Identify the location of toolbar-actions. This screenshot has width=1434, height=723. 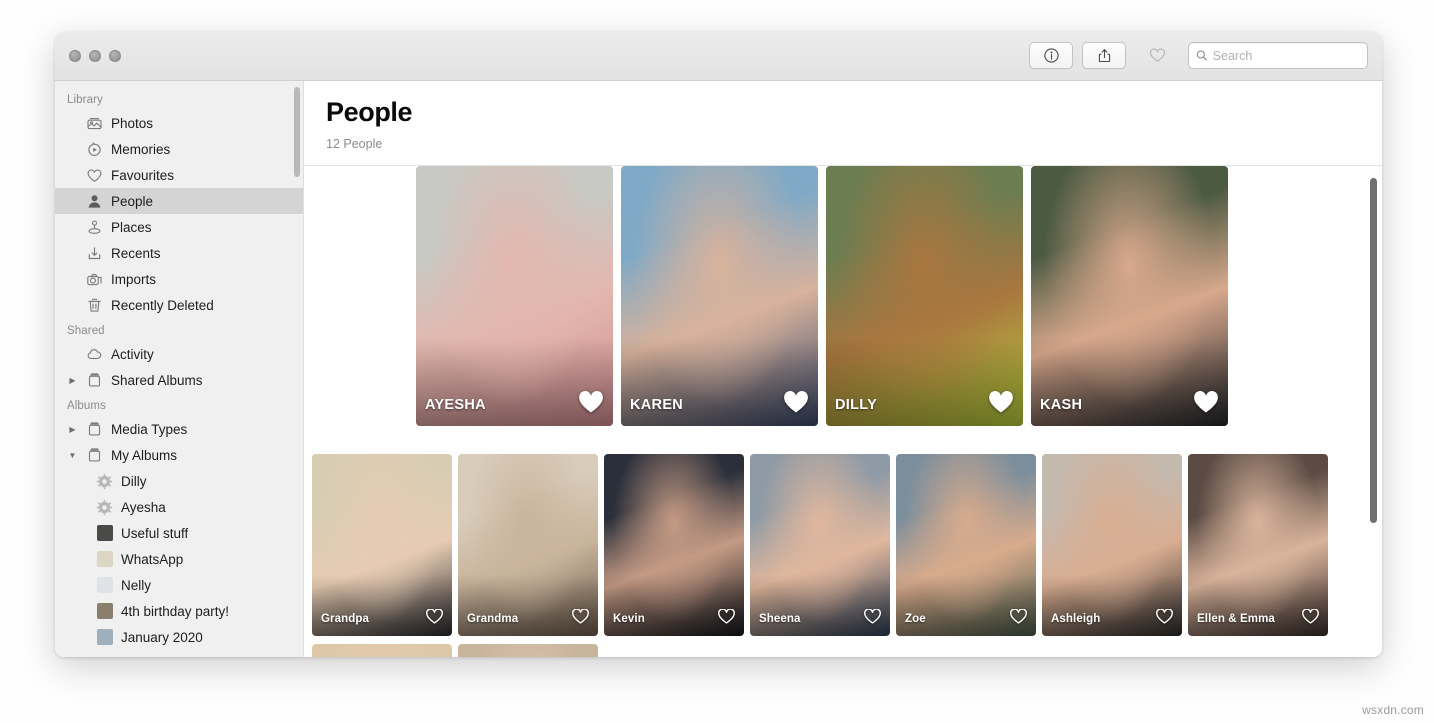
(1198, 55).